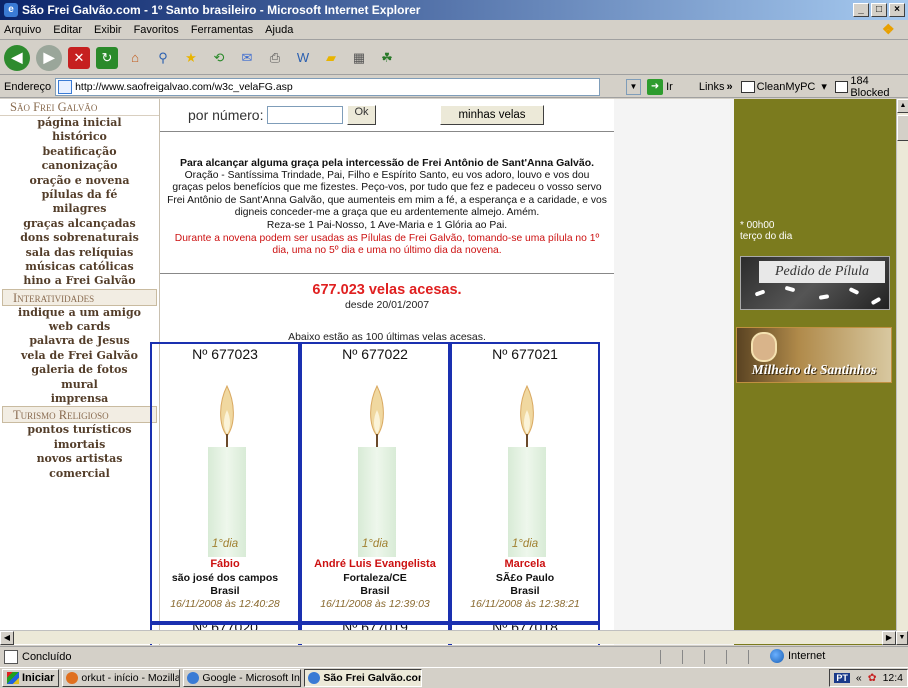  What do you see at coordinates (305, 115) in the screenshot?
I see `number-input` at bounding box center [305, 115].